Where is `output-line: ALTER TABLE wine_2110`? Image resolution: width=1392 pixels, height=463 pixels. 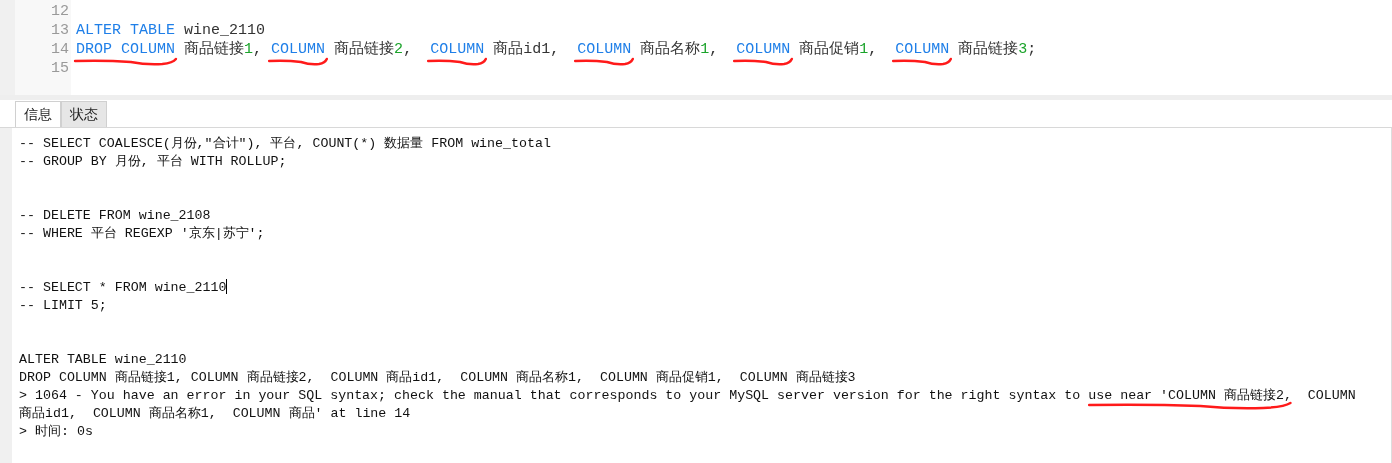
output-line: ALTER TABLE wine_2110 is located at coordinates (103, 360).